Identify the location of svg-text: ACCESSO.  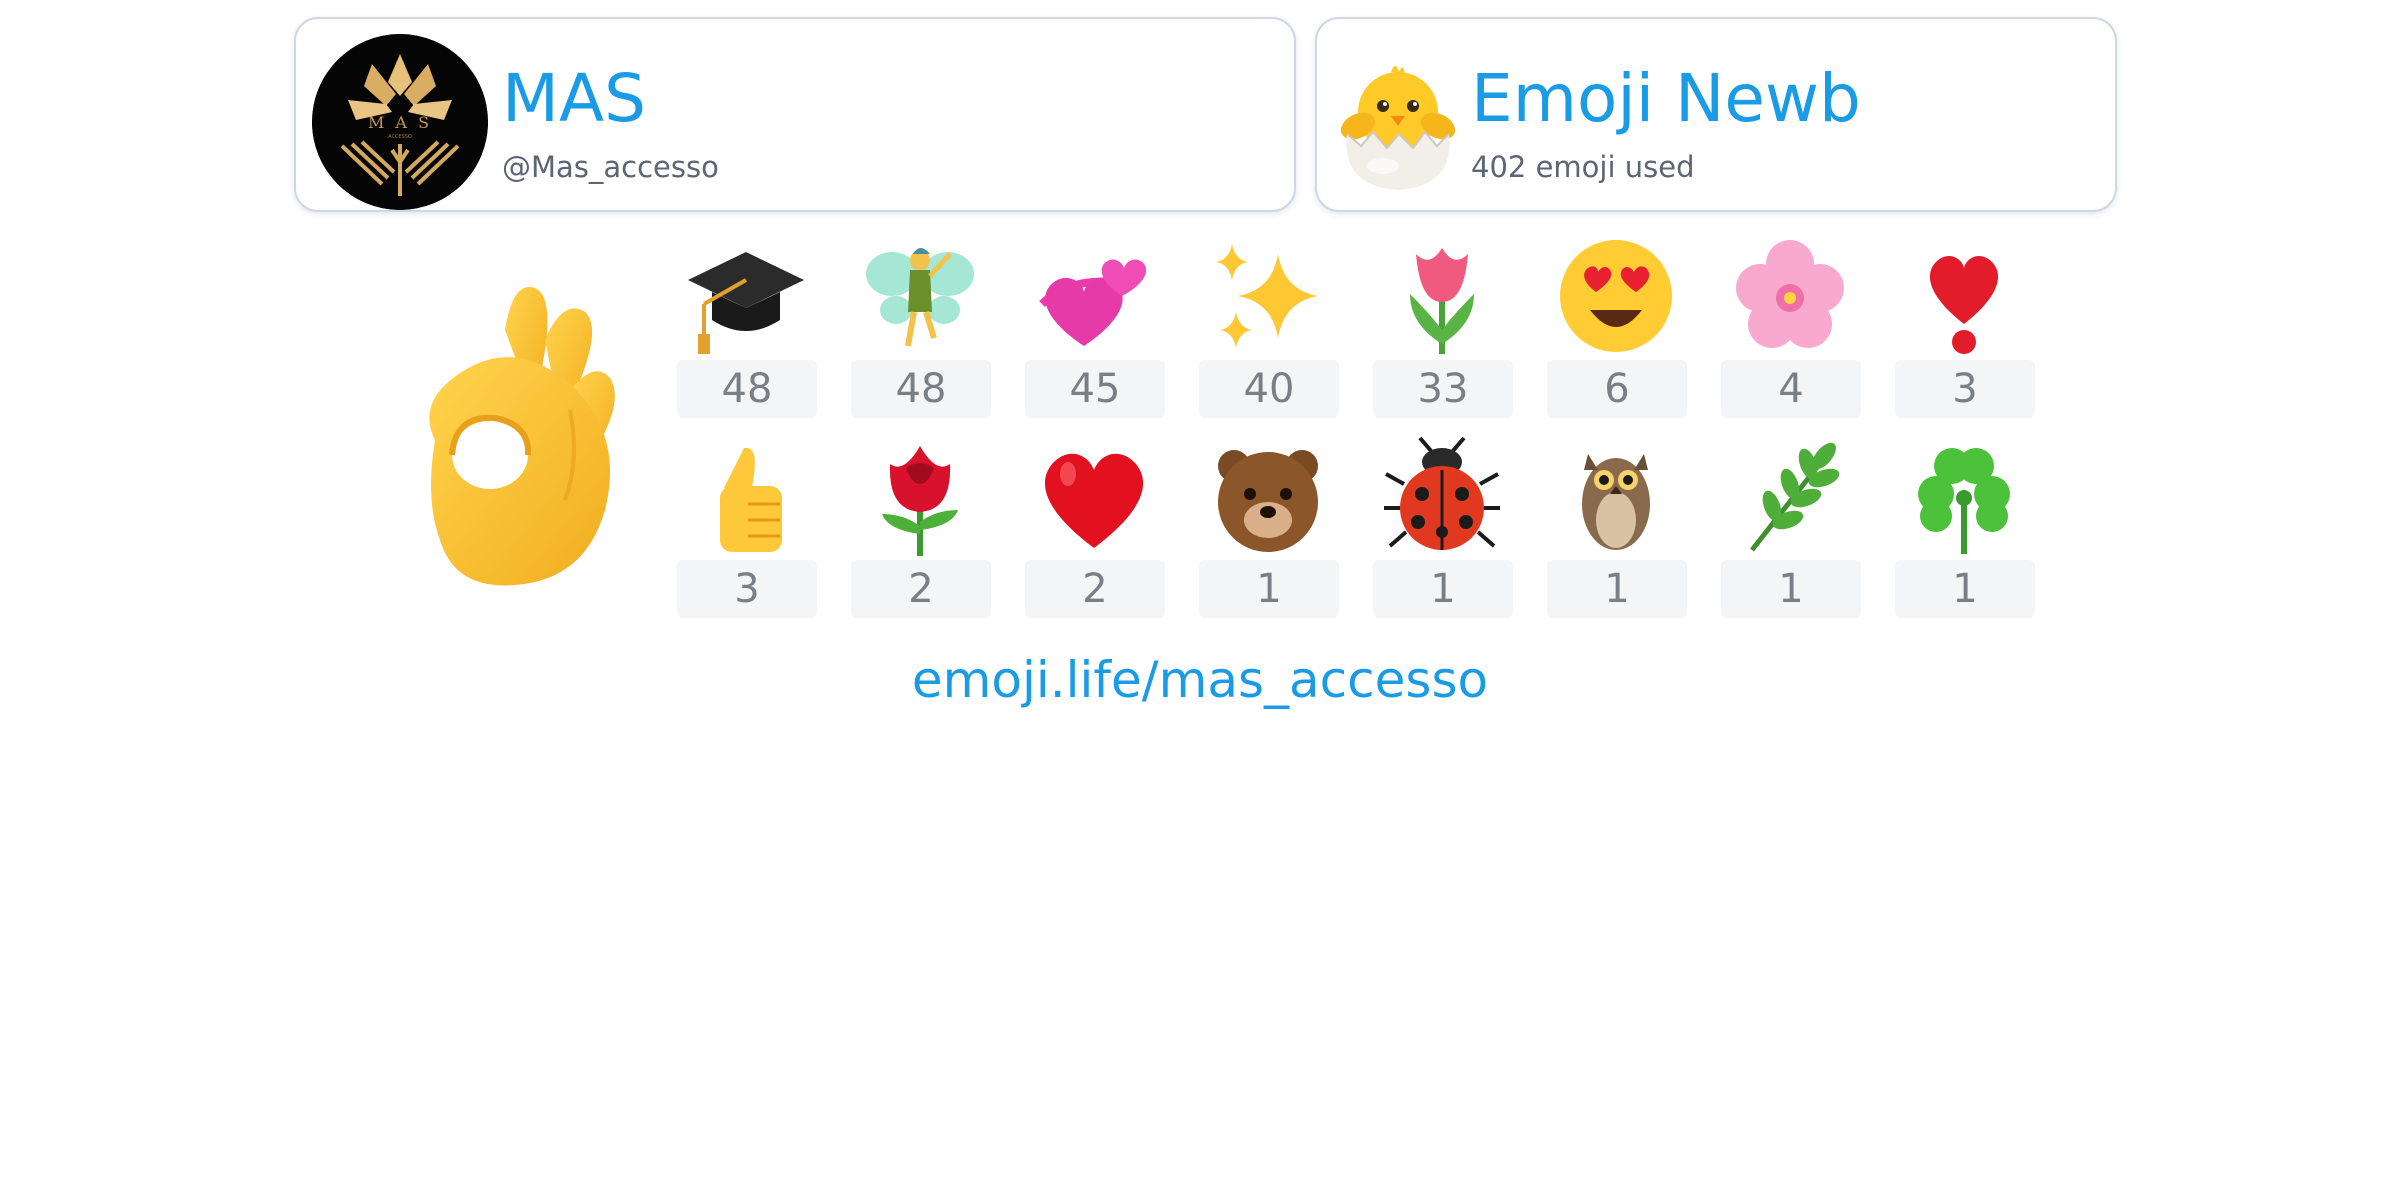
(400, 137).